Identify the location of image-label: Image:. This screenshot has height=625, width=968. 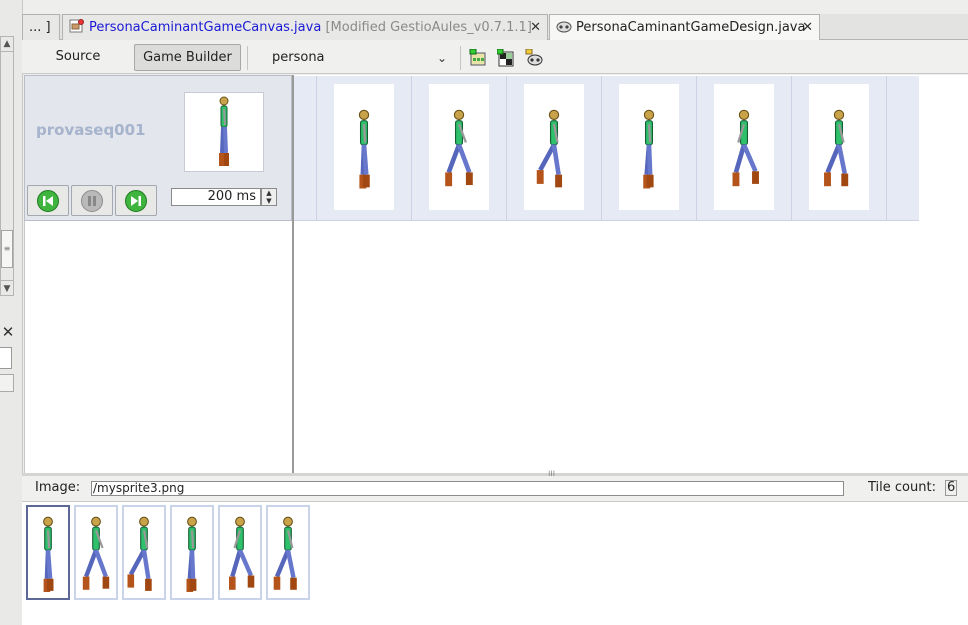
(58, 487).